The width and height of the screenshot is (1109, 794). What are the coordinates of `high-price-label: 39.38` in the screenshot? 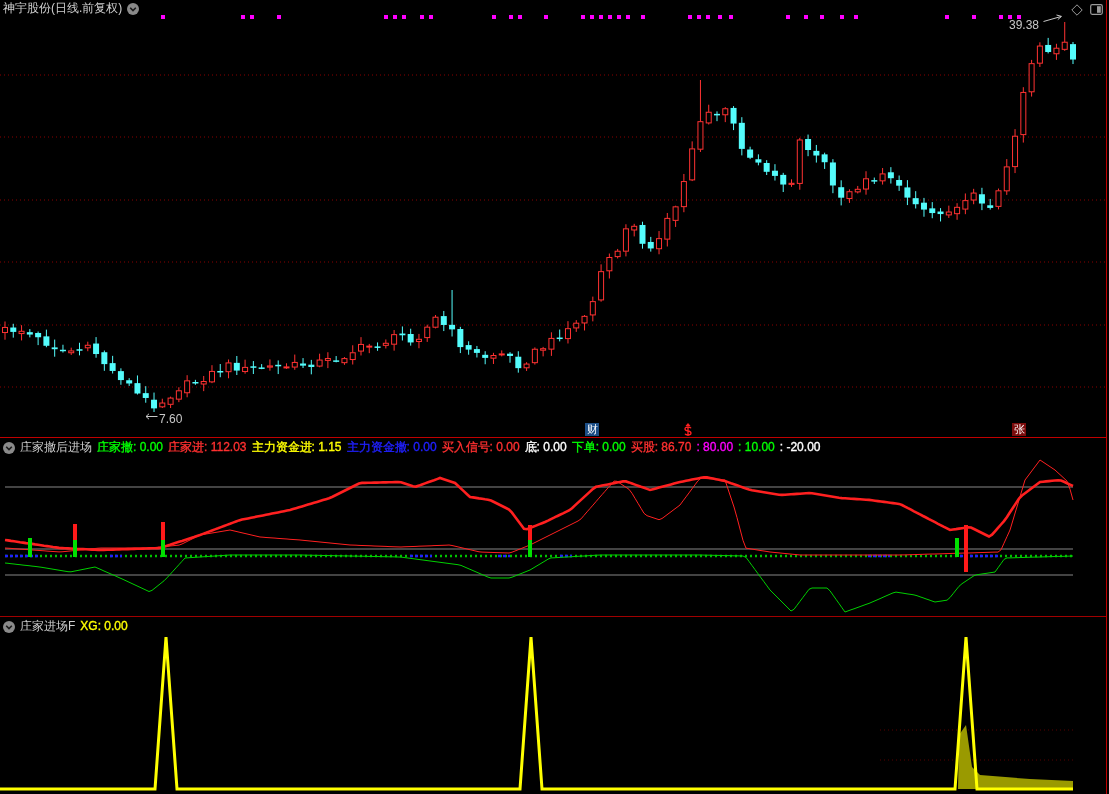 It's located at (1024, 25).